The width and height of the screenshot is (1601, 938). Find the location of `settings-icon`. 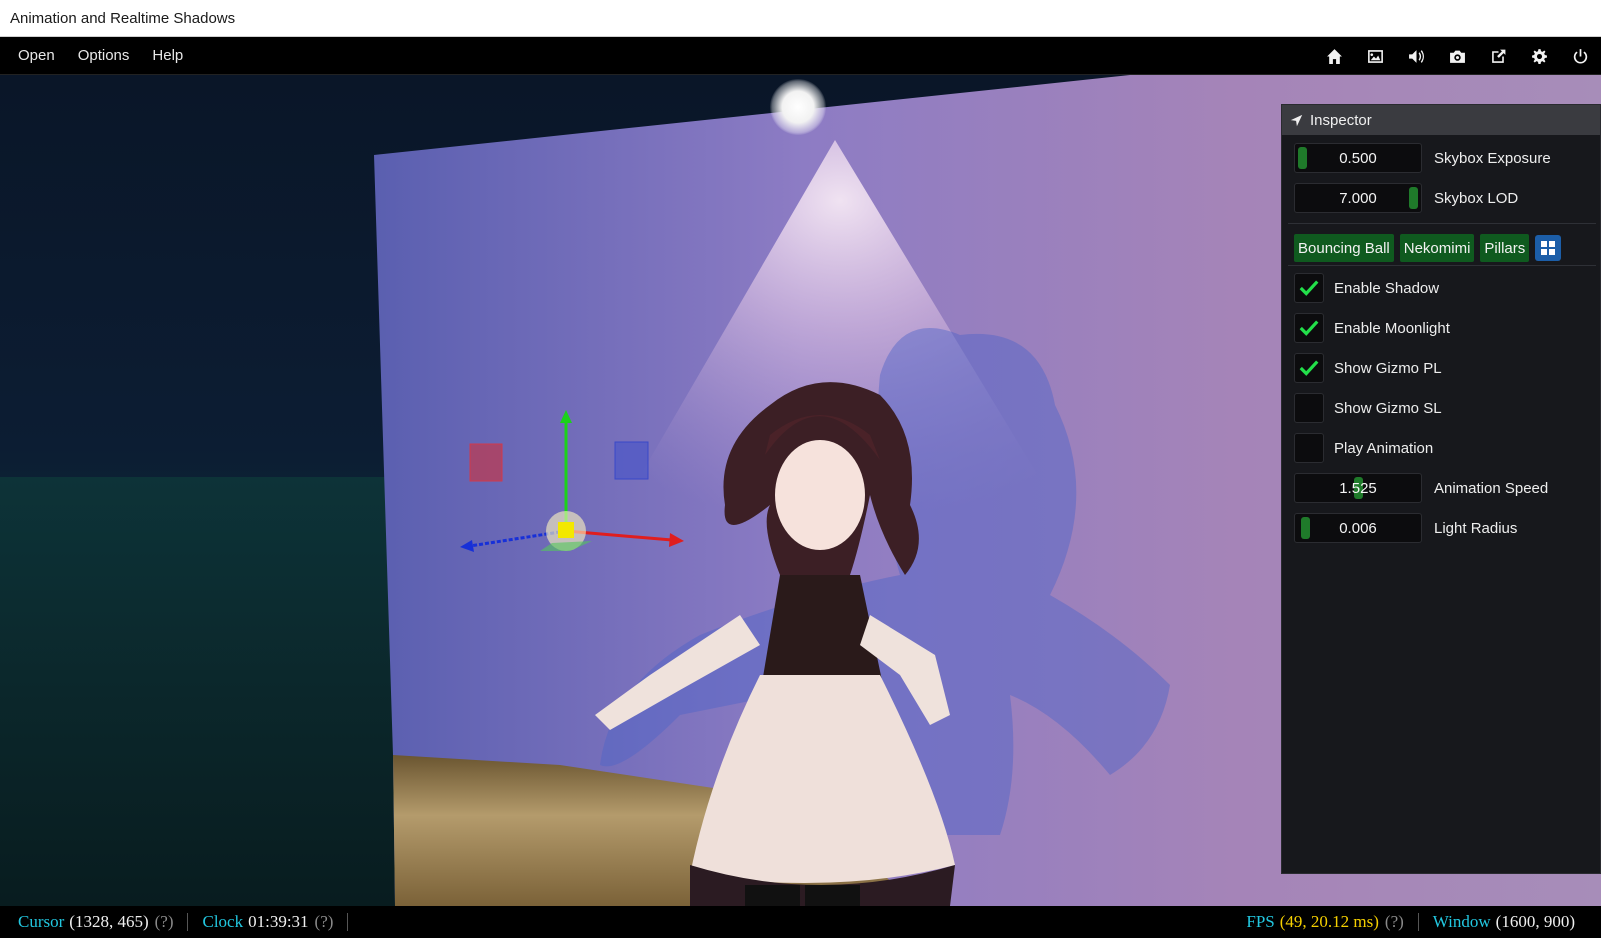

settings-icon is located at coordinates (1539, 56).